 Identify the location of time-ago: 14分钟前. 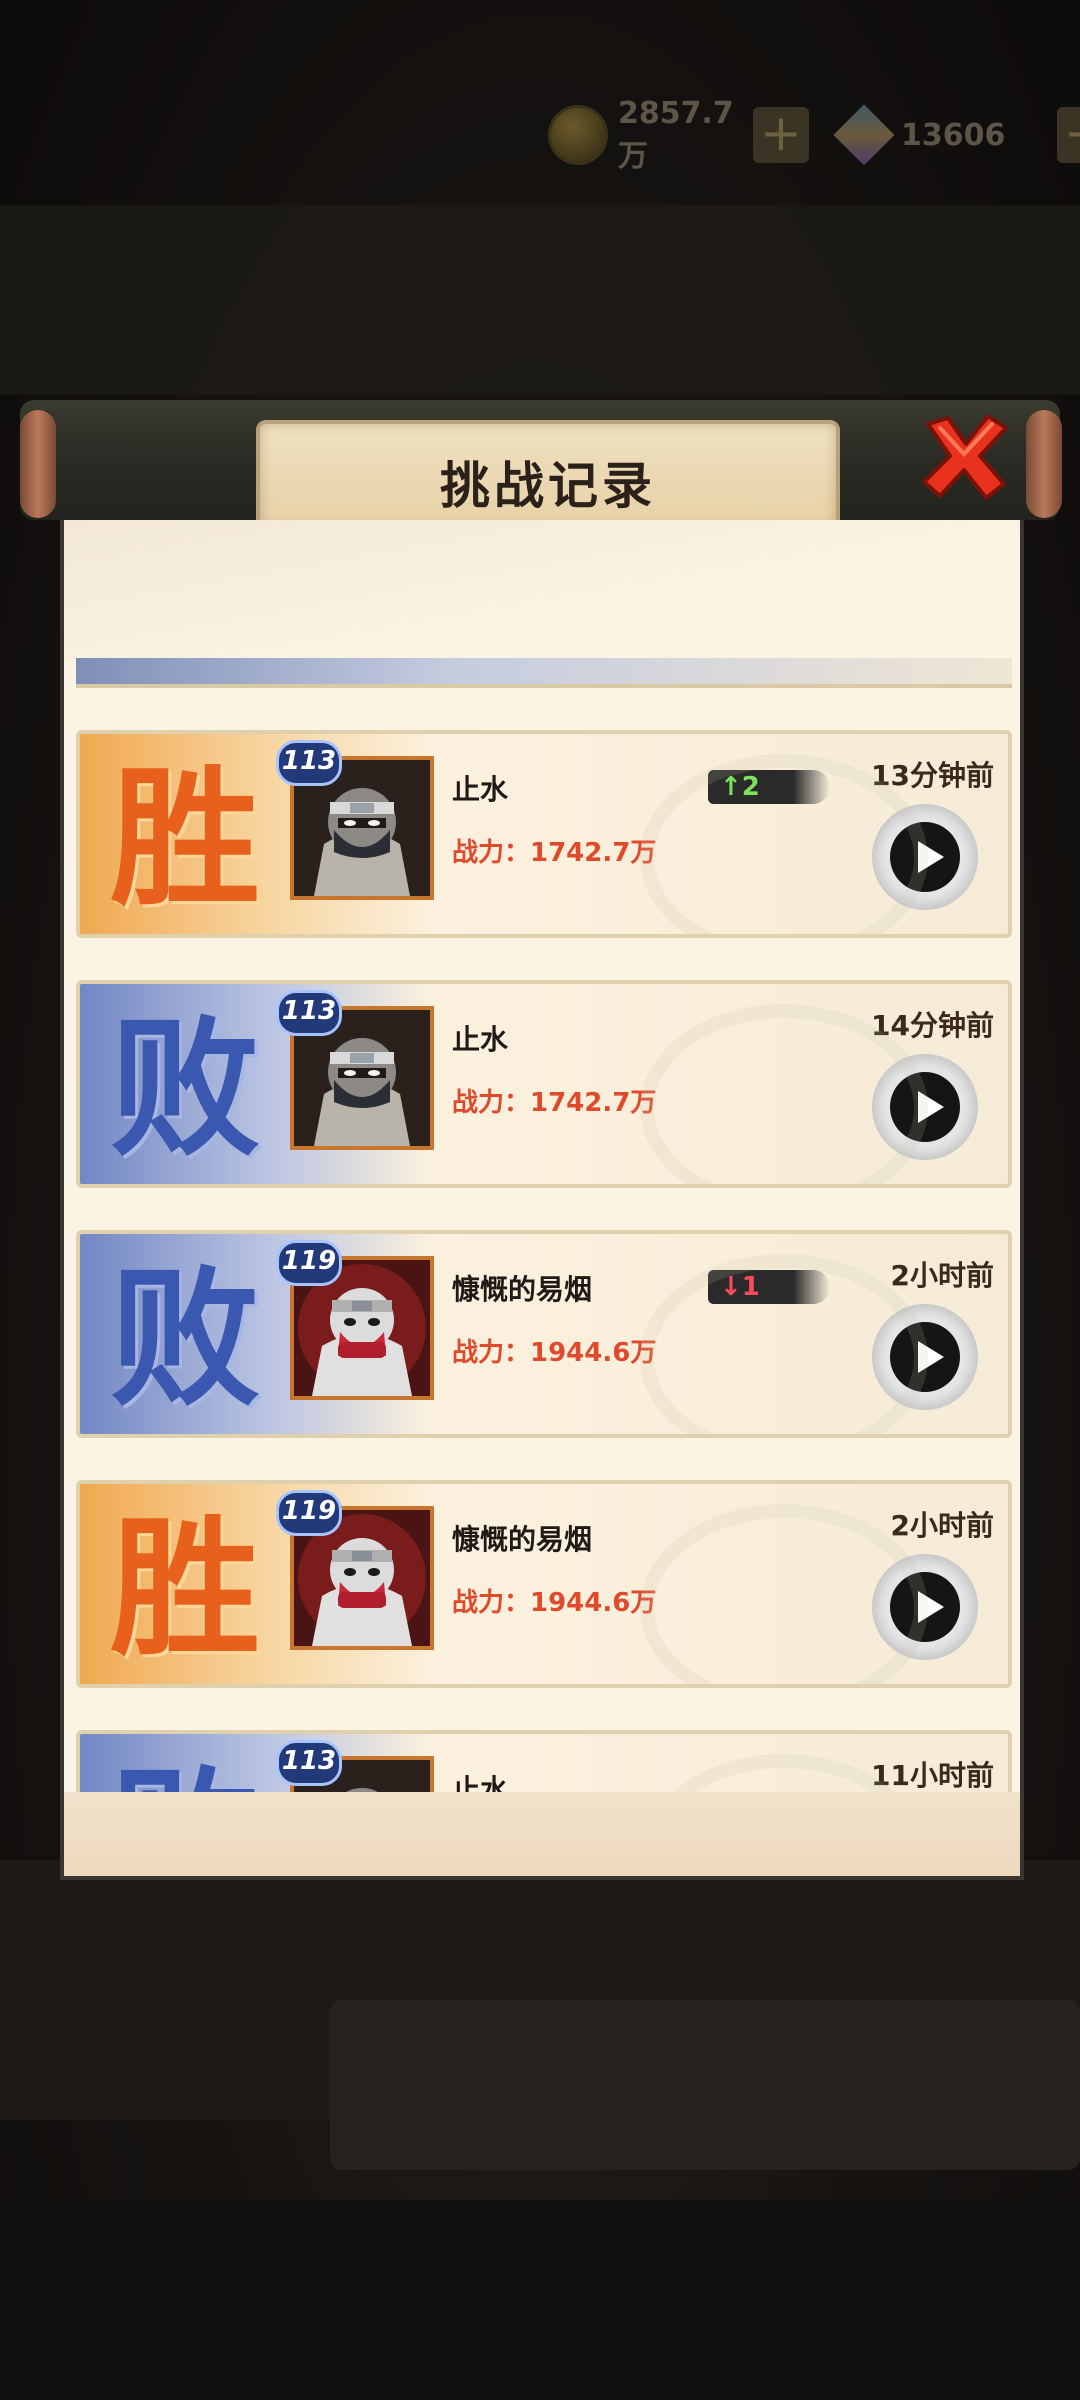
(932, 1025).